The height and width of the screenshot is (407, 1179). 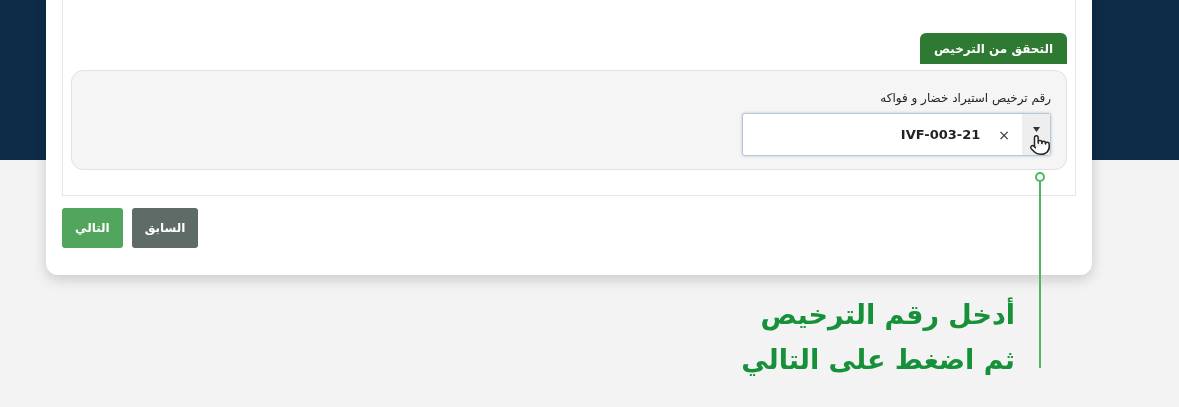 What do you see at coordinates (1036, 129) in the screenshot?
I see `caret-icon` at bounding box center [1036, 129].